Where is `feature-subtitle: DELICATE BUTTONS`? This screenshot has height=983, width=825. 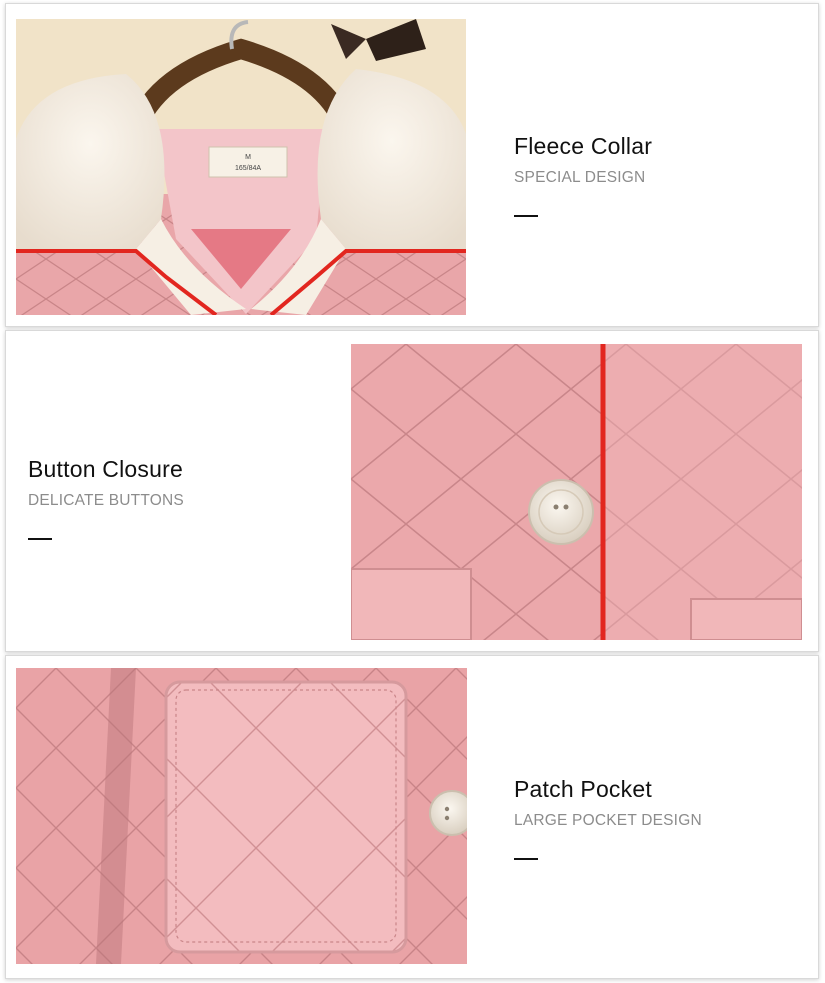
feature-subtitle: DELICATE BUTTONS is located at coordinates (106, 500).